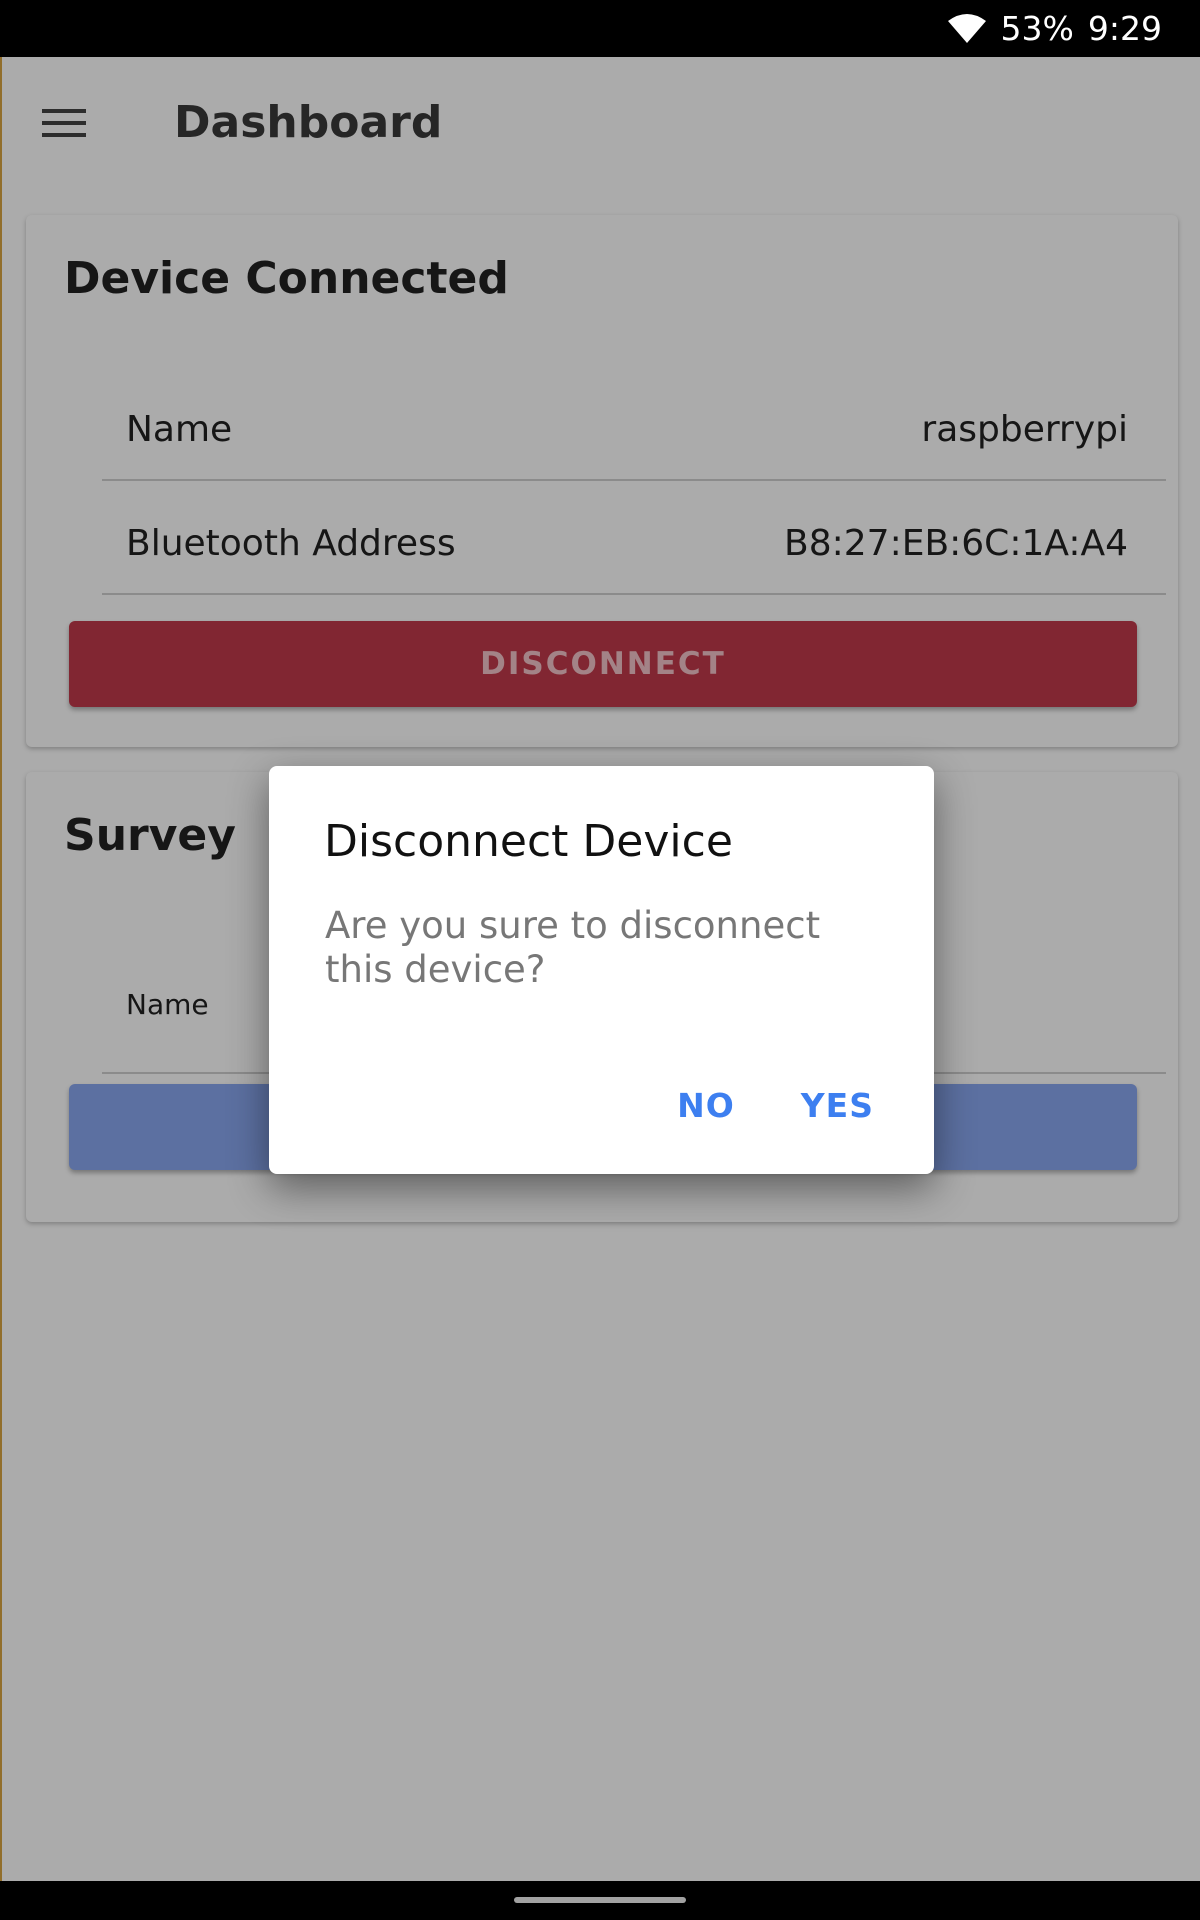  Describe the element at coordinates (528, 841) in the screenshot. I see `dialog-title: Disconnect Device` at that location.